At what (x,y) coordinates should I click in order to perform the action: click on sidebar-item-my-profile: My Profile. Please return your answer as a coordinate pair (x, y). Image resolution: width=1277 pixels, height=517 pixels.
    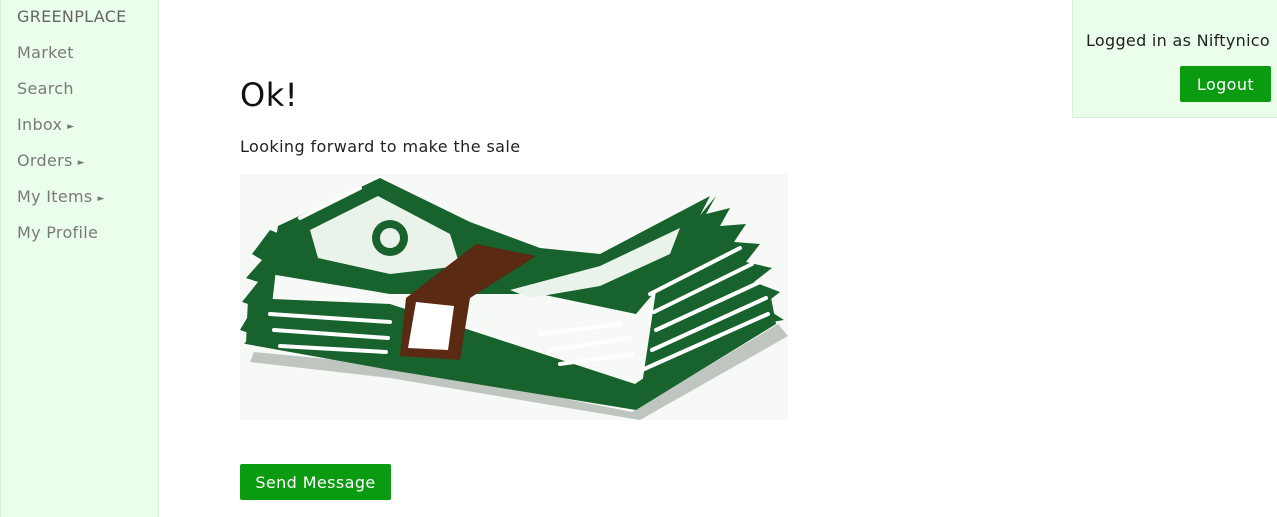
    Looking at the image, I should click on (57, 232).